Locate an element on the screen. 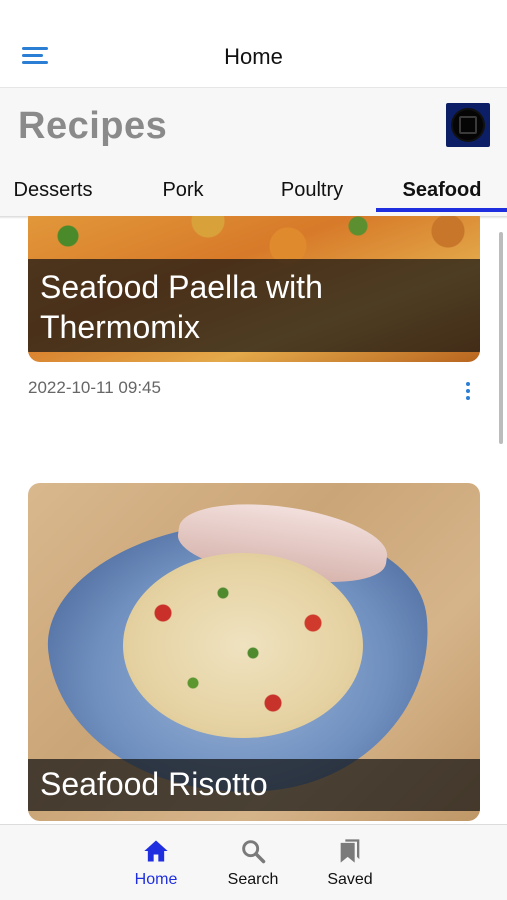 The image size is (507, 900). active-tab-indicator is located at coordinates (441, 210).